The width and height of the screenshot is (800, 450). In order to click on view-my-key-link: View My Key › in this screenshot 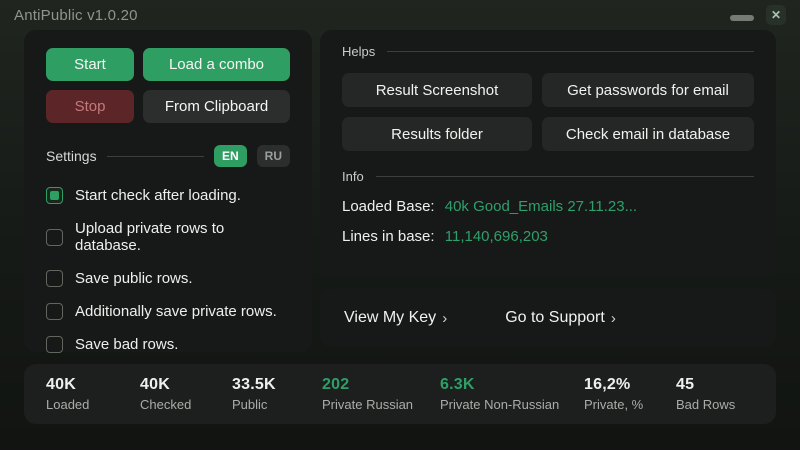, I will do `click(395, 318)`.